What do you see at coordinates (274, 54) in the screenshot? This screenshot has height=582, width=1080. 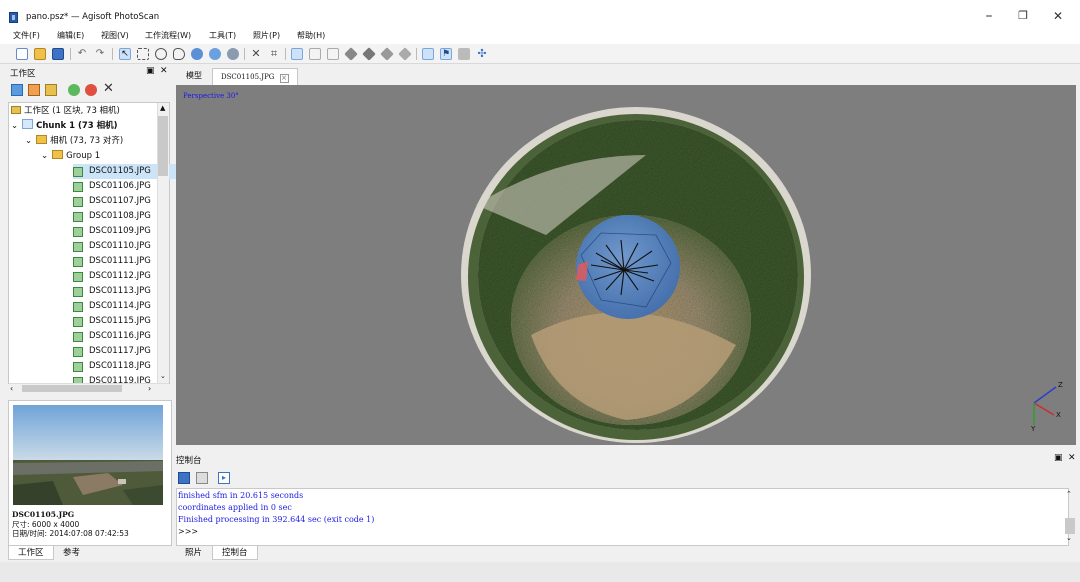 I see `crop-icon: ⌗` at bounding box center [274, 54].